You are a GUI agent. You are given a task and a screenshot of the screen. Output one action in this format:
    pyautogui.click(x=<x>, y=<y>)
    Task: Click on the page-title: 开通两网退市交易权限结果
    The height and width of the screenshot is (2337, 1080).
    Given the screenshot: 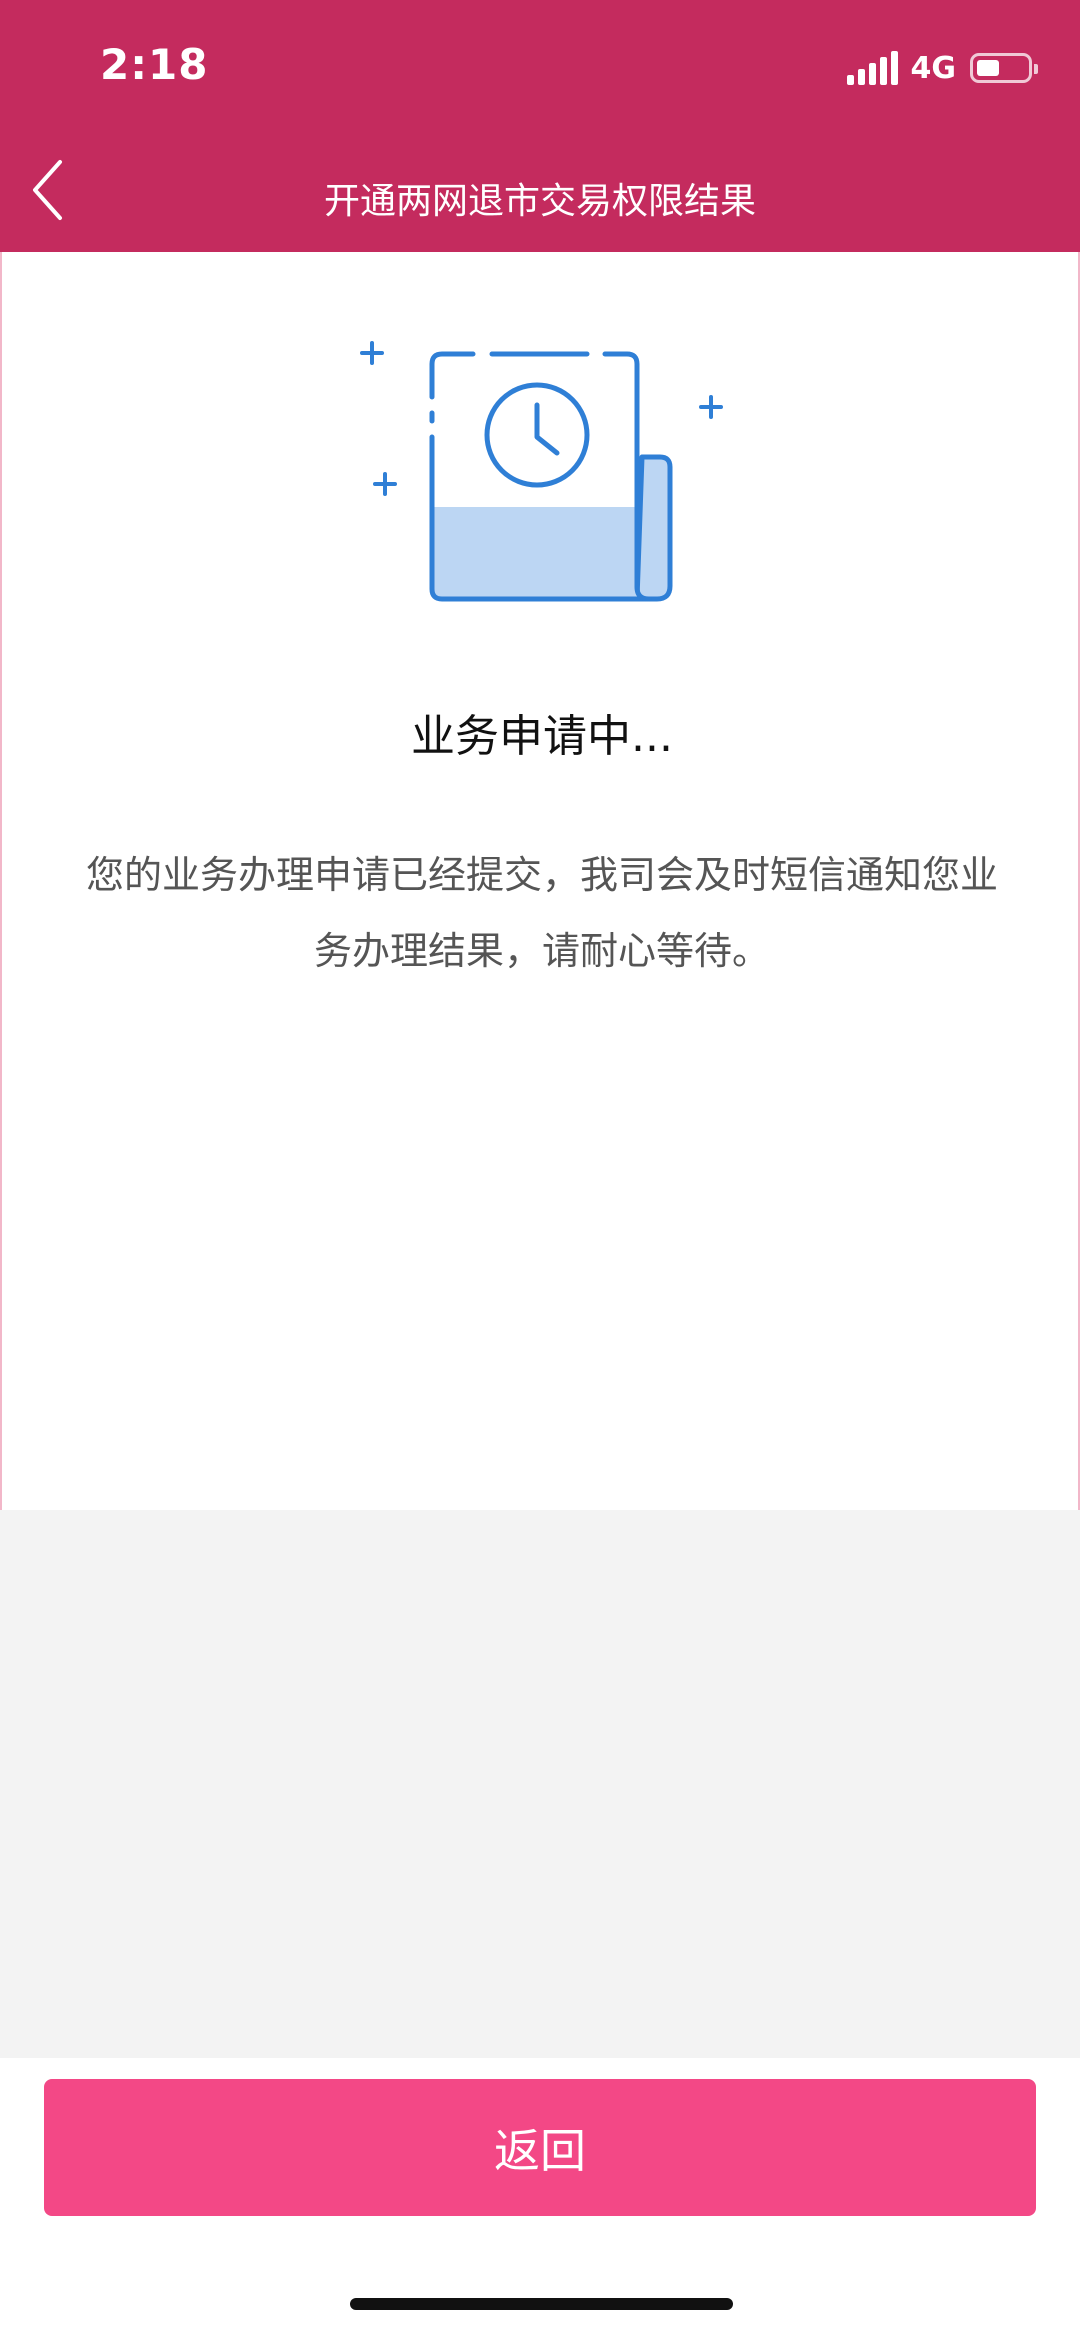 What is the action you would take?
    pyautogui.click(x=539, y=201)
    